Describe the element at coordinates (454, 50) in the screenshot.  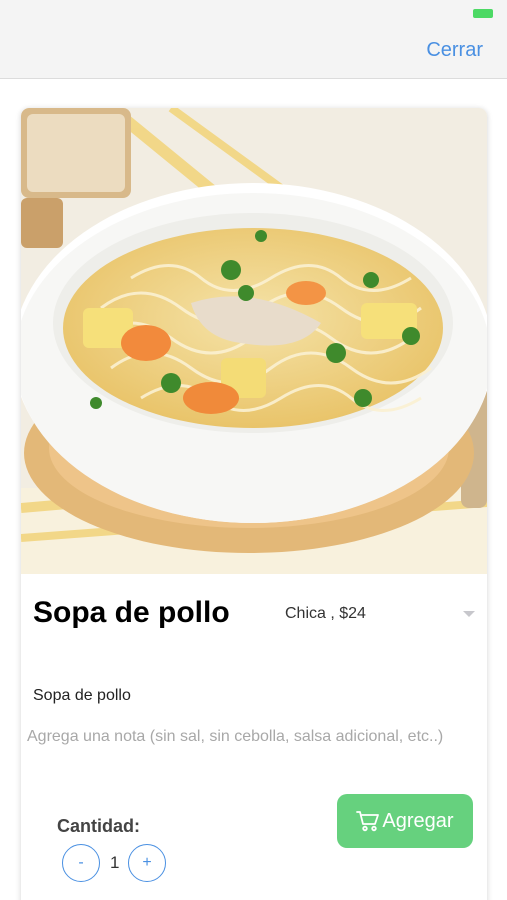
I see `close-button: Cerrar` at that location.